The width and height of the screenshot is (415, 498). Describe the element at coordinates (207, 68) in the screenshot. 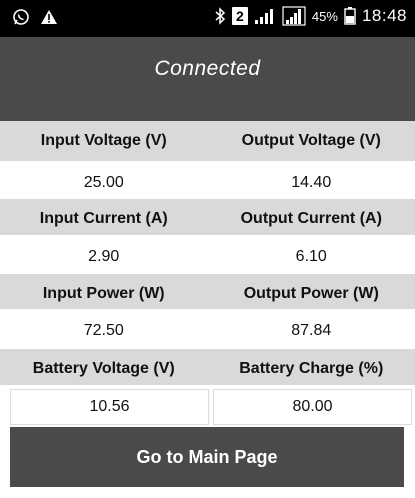

I see `connection-status-title: Connected` at that location.